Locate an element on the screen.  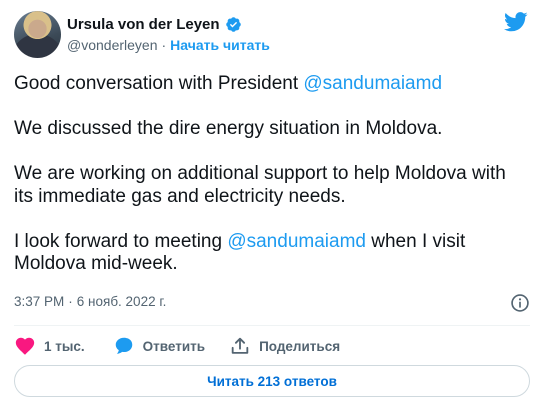
verified-badge-icon is located at coordinates (233, 24).